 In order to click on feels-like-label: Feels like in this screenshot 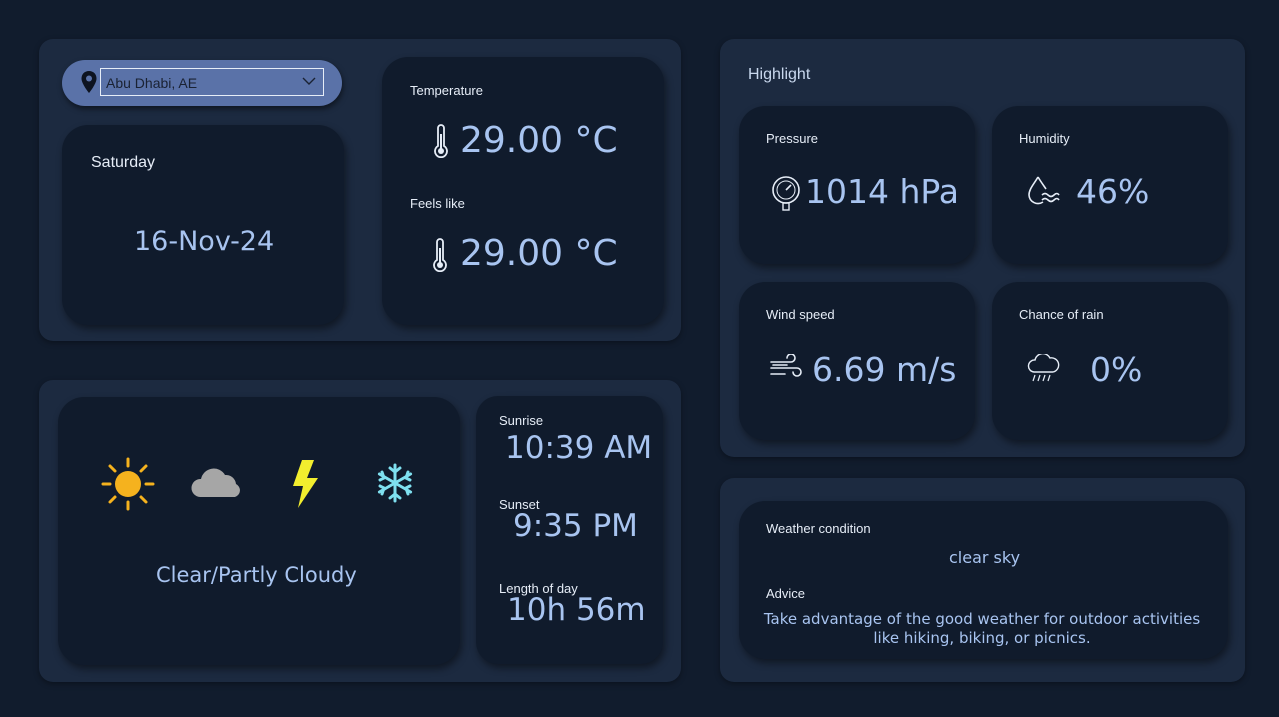, I will do `click(437, 203)`.